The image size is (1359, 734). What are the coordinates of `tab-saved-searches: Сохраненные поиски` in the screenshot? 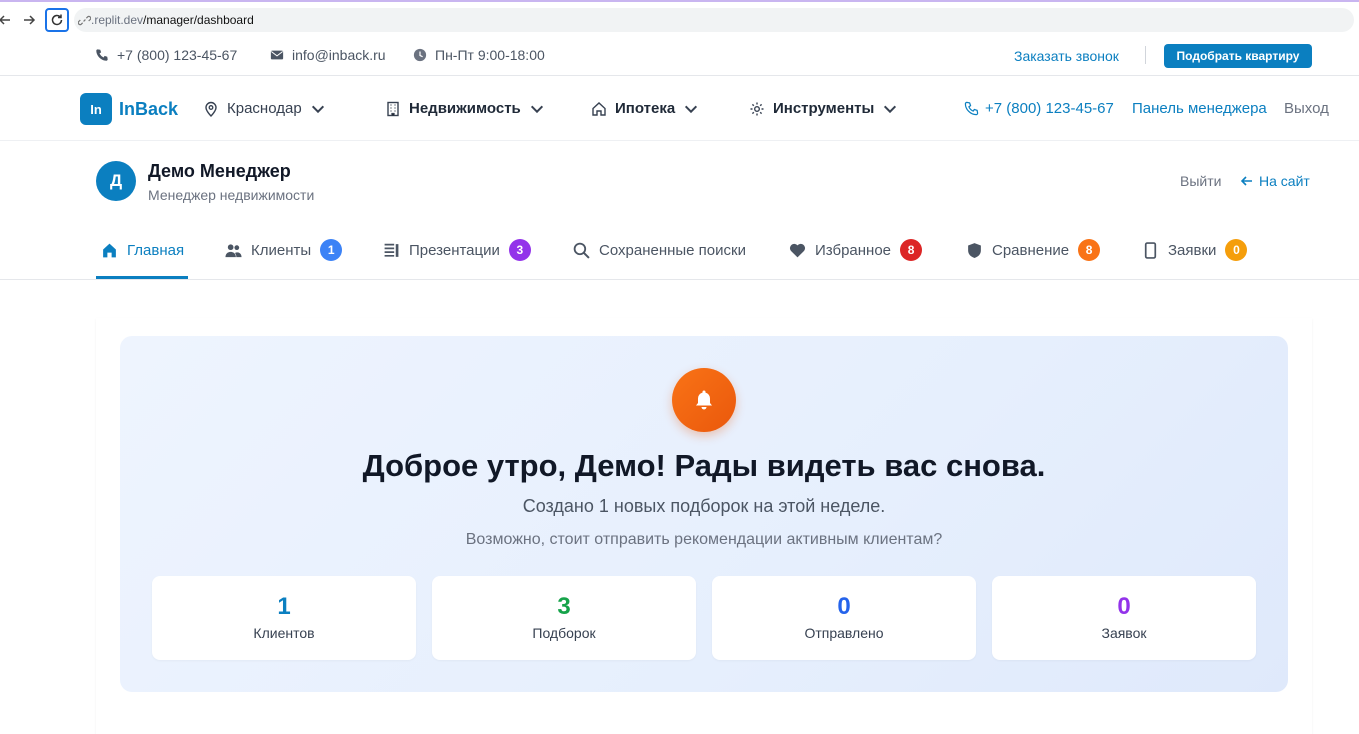 It's located at (659, 250).